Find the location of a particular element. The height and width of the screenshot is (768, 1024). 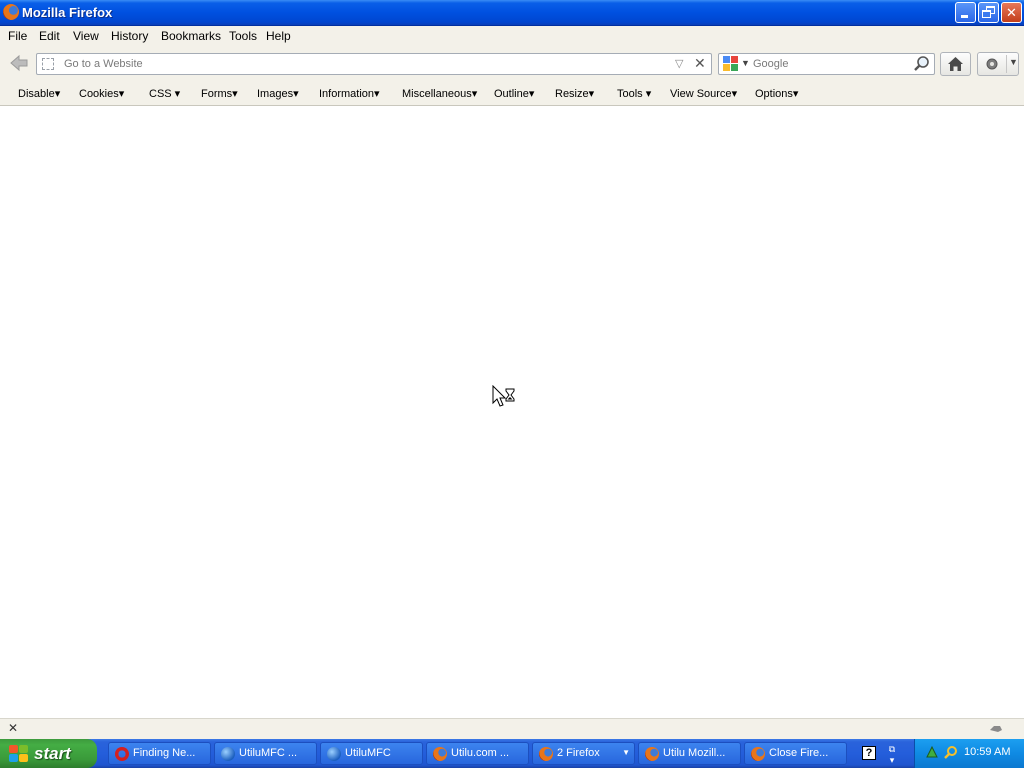

dev-menu-label: Images is located at coordinates (275, 94).